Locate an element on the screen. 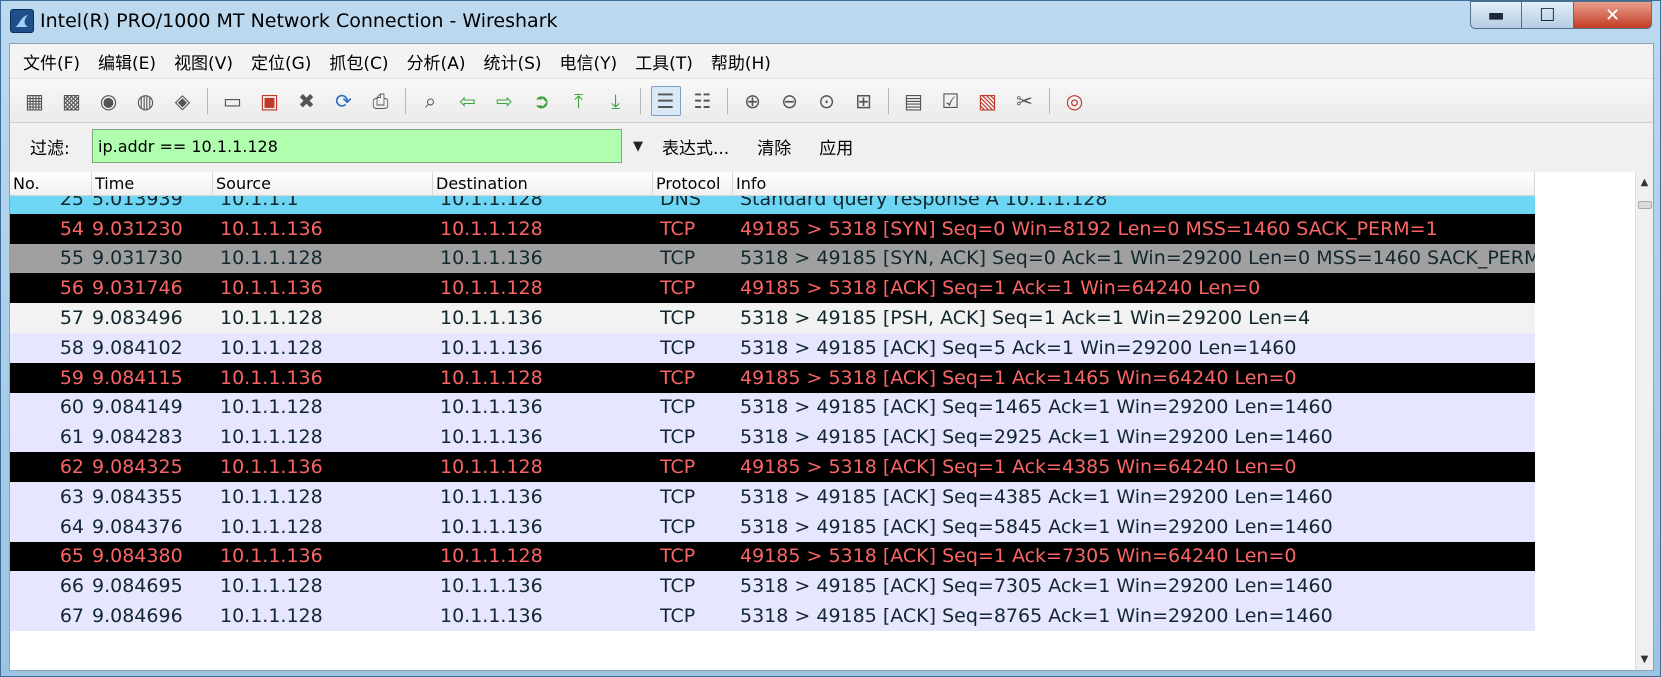  resize-columns-icon: ⊞ is located at coordinates (864, 101).